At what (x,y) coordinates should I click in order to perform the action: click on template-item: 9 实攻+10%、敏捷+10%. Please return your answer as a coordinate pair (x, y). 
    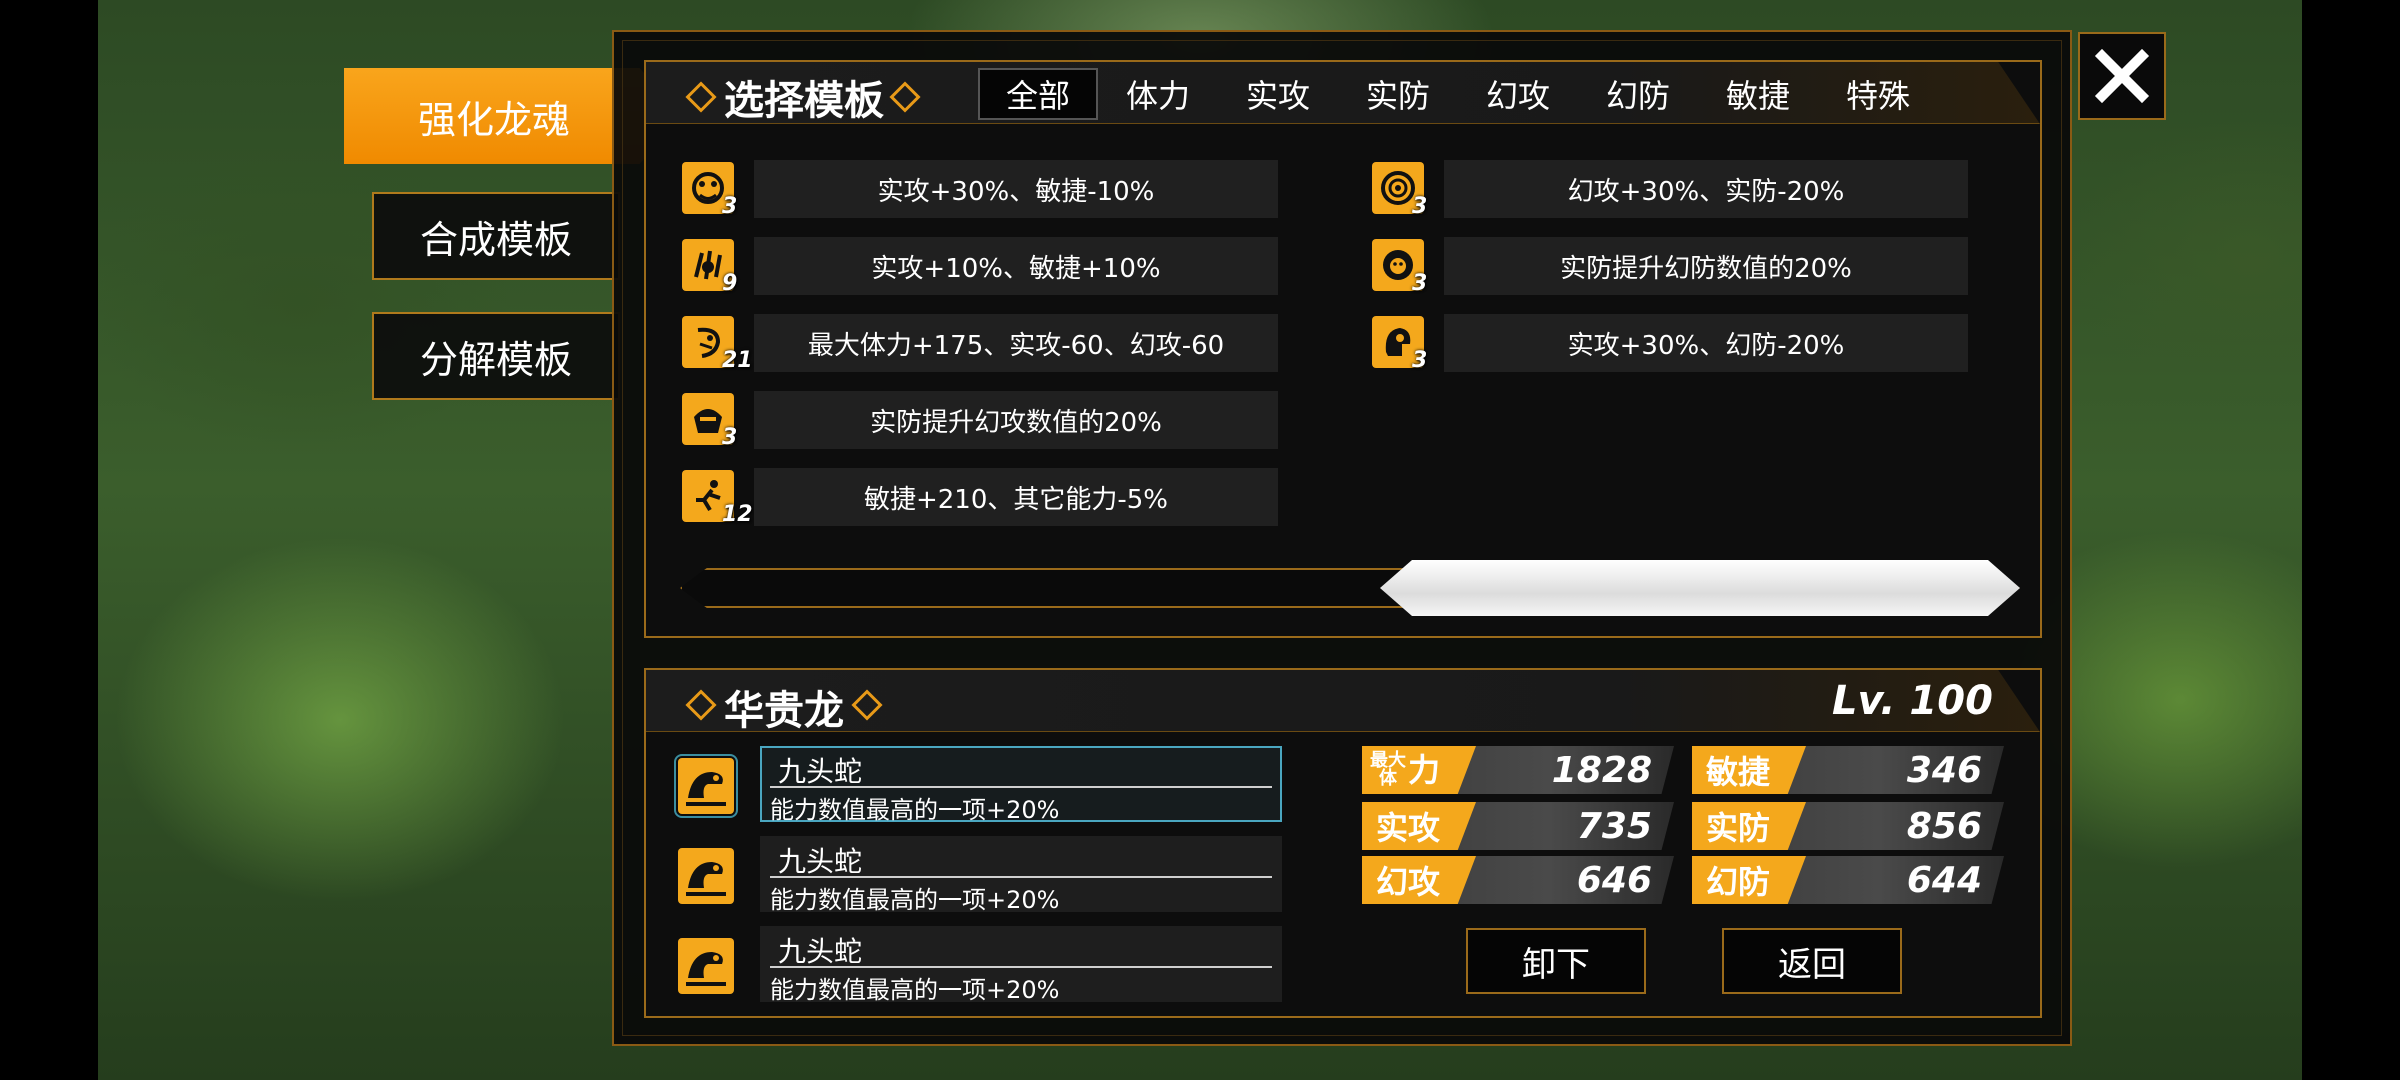
    Looking at the image, I should click on (982, 267).